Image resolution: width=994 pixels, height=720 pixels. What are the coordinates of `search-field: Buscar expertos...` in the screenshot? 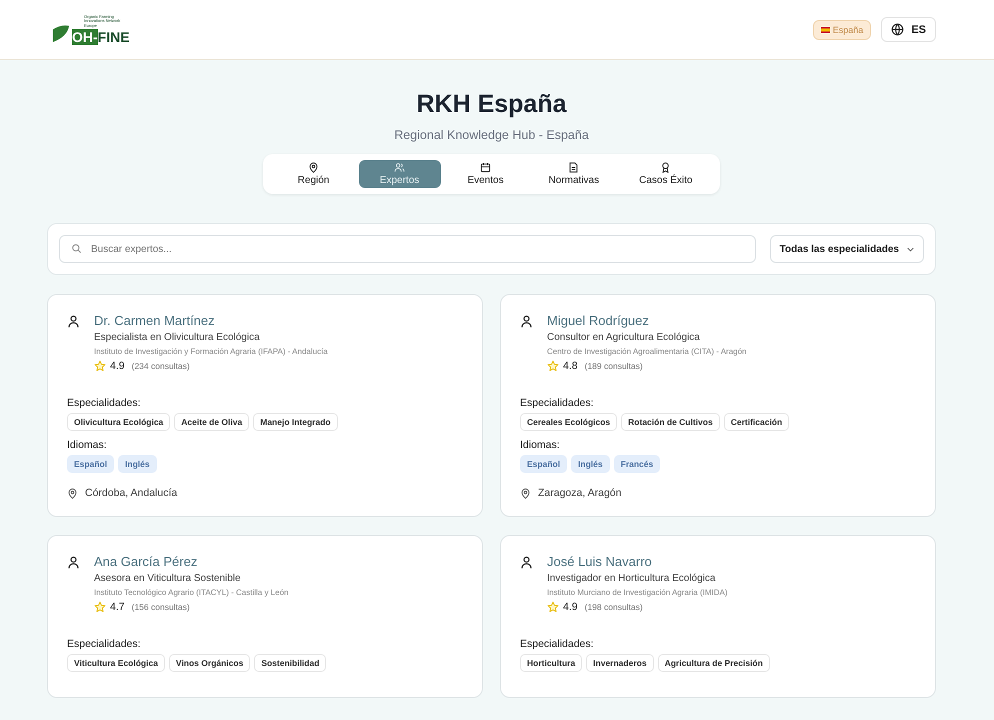 It's located at (407, 249).